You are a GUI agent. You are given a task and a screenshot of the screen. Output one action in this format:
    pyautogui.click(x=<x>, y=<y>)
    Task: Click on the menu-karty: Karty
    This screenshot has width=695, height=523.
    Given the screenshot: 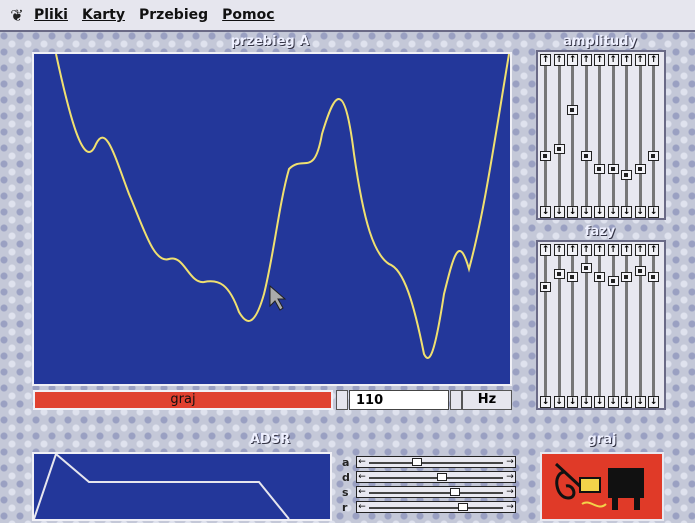 What is the action you would take?
    pyautogui.click(x=103, y=15)
    